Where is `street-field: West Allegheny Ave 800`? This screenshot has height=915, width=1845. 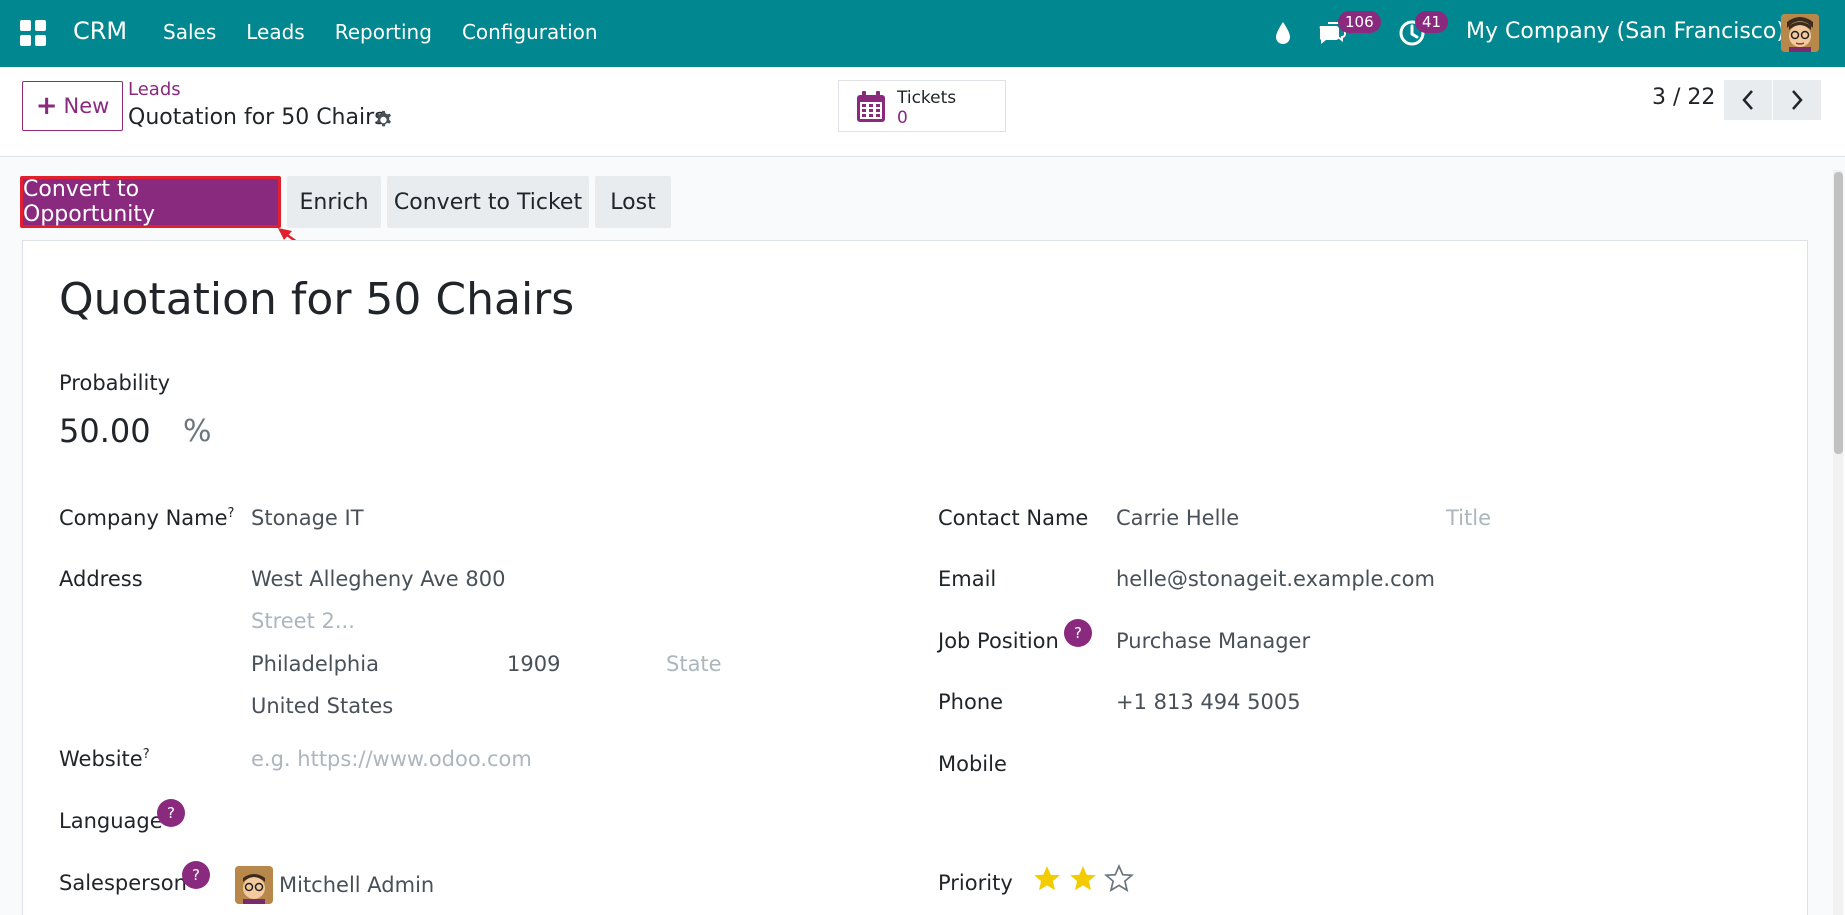 street-field: West Allegheny Ave 800 is located at coordinates (378, 579).